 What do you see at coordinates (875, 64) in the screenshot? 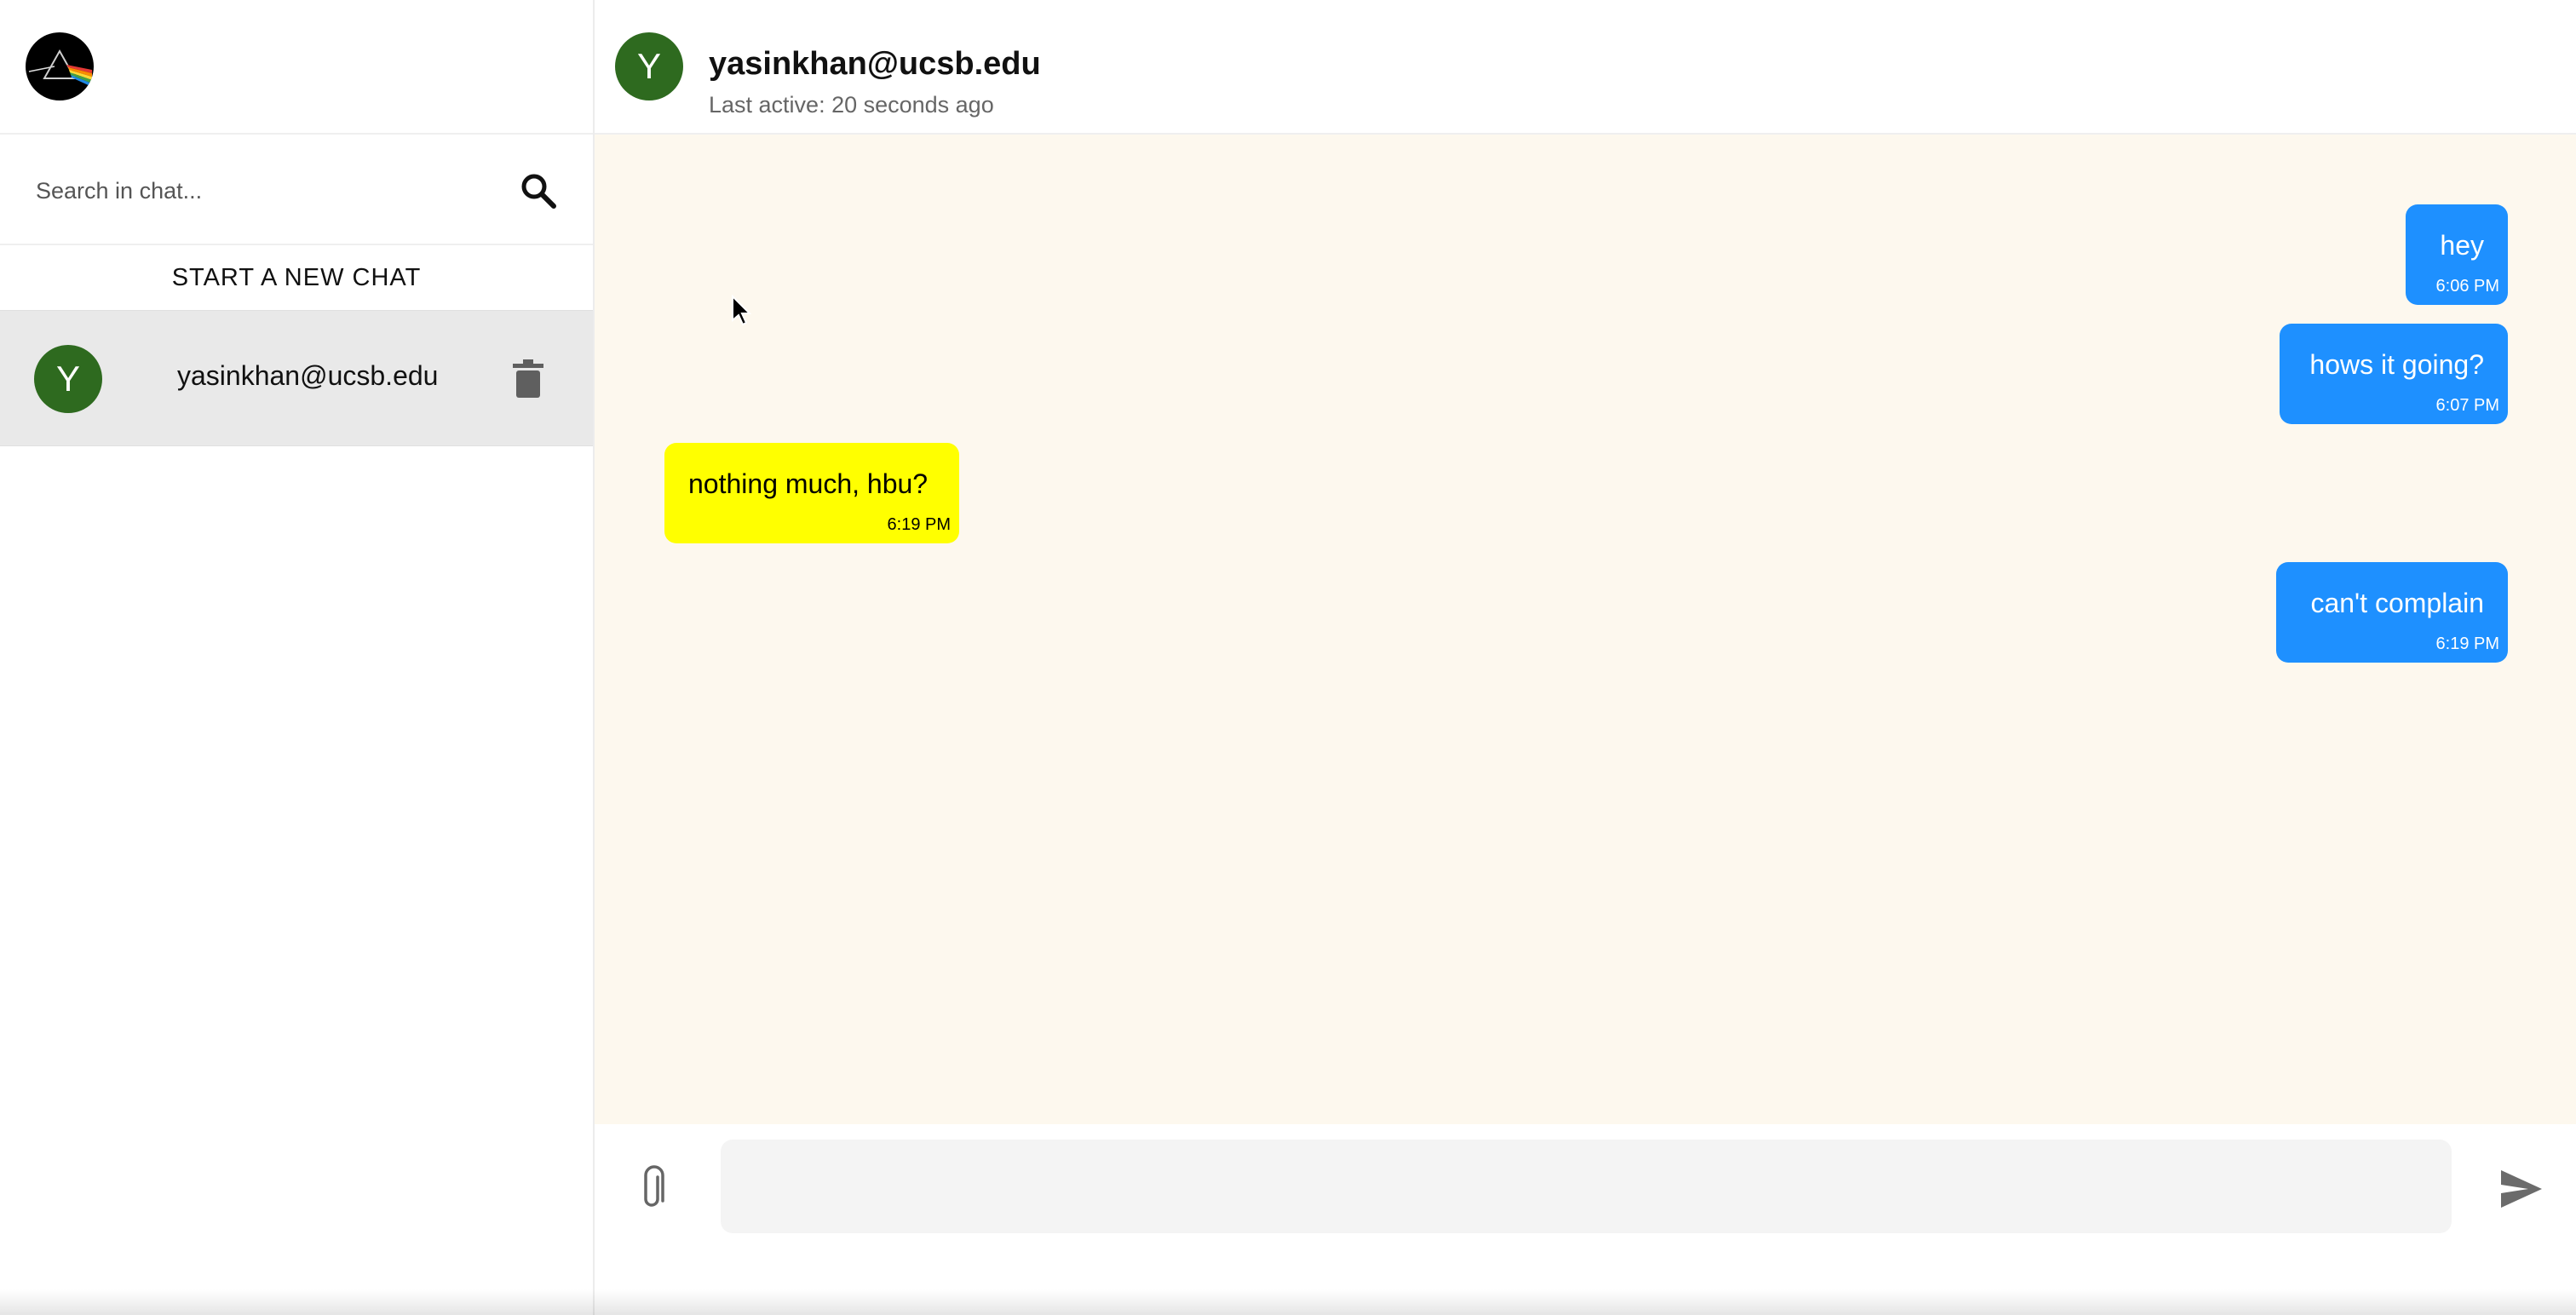
I see `contact-name: yasinkhan@ucsb.edu` at bounding box center [875, 64].